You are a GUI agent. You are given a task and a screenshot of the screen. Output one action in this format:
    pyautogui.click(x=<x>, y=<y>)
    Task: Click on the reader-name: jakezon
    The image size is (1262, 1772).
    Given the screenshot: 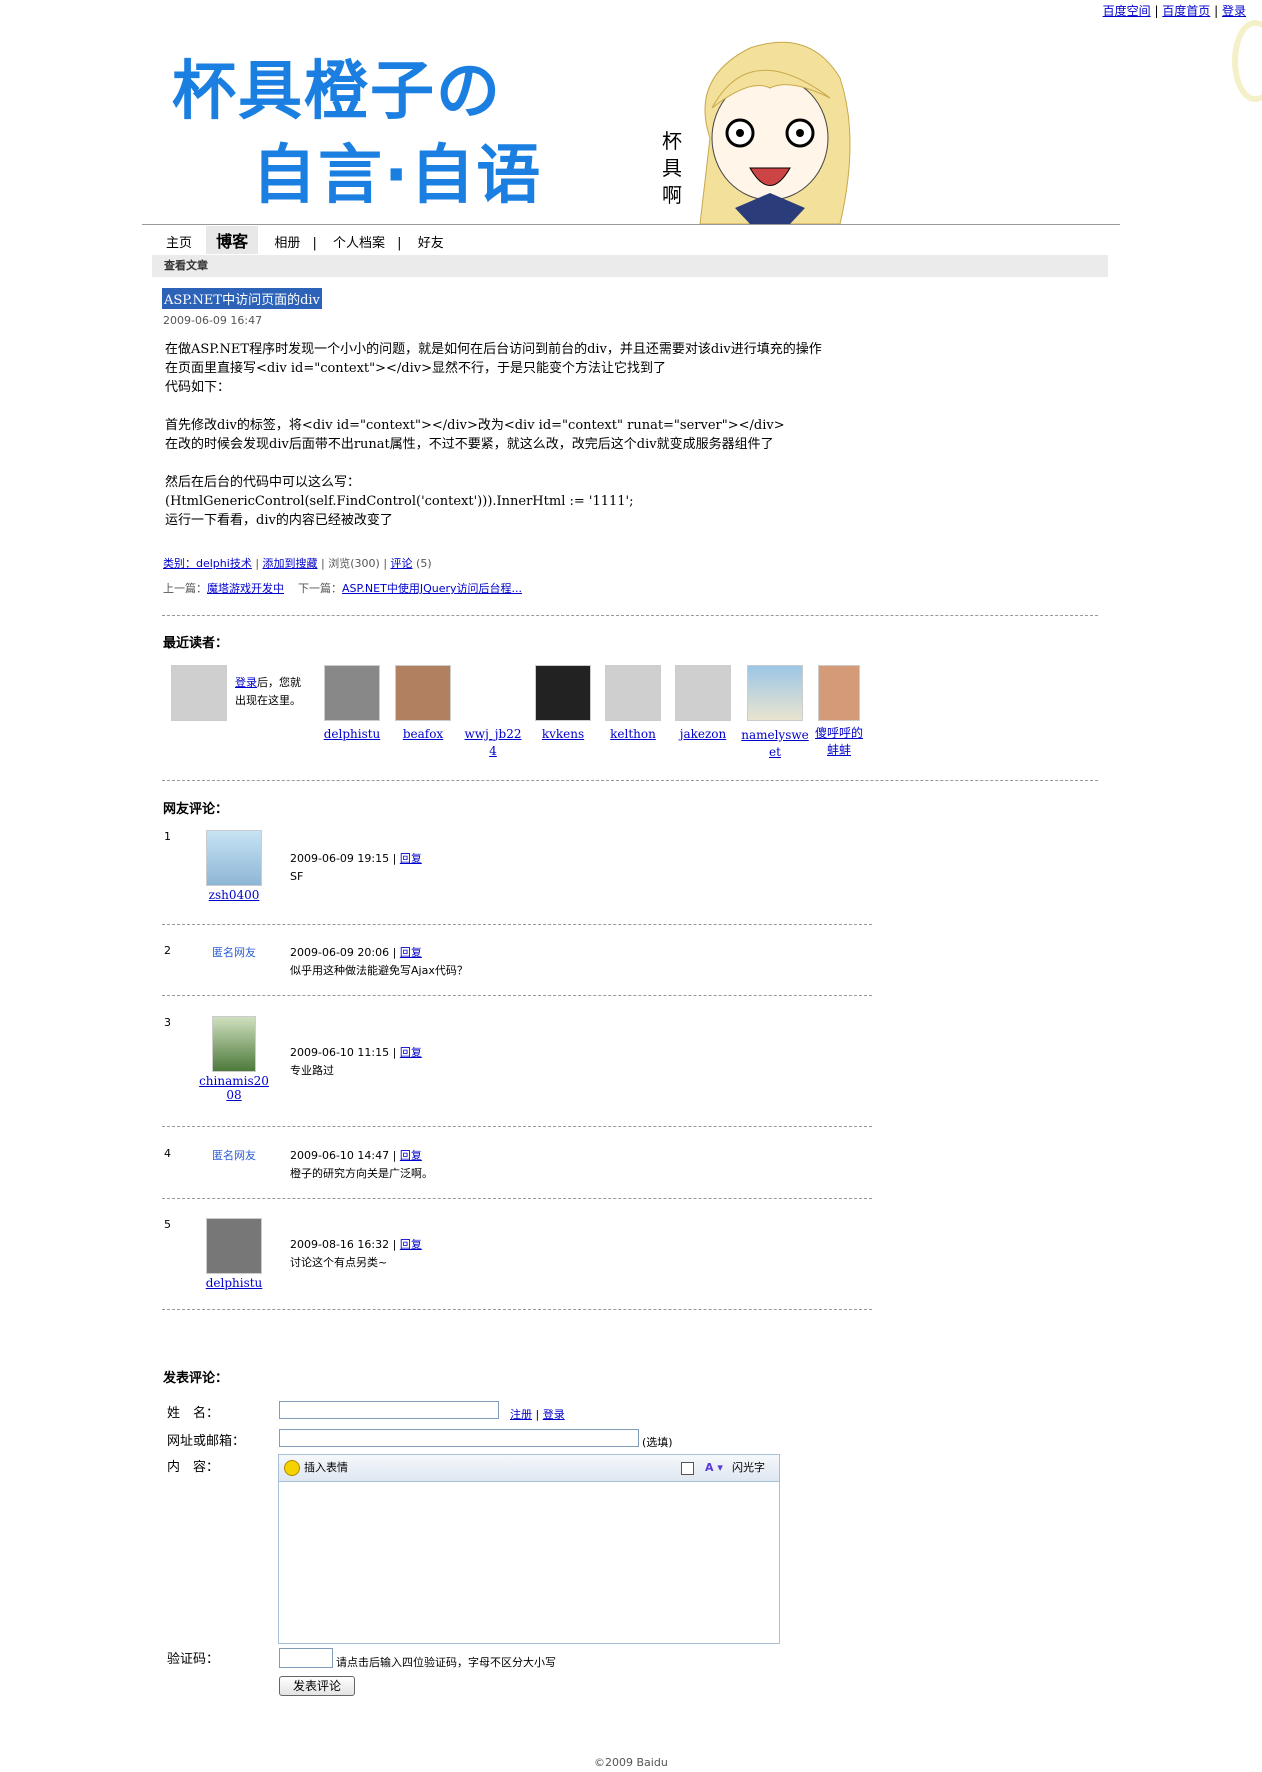 What is the action you would take?
    pyautogui.click(x=703, y=734)
    